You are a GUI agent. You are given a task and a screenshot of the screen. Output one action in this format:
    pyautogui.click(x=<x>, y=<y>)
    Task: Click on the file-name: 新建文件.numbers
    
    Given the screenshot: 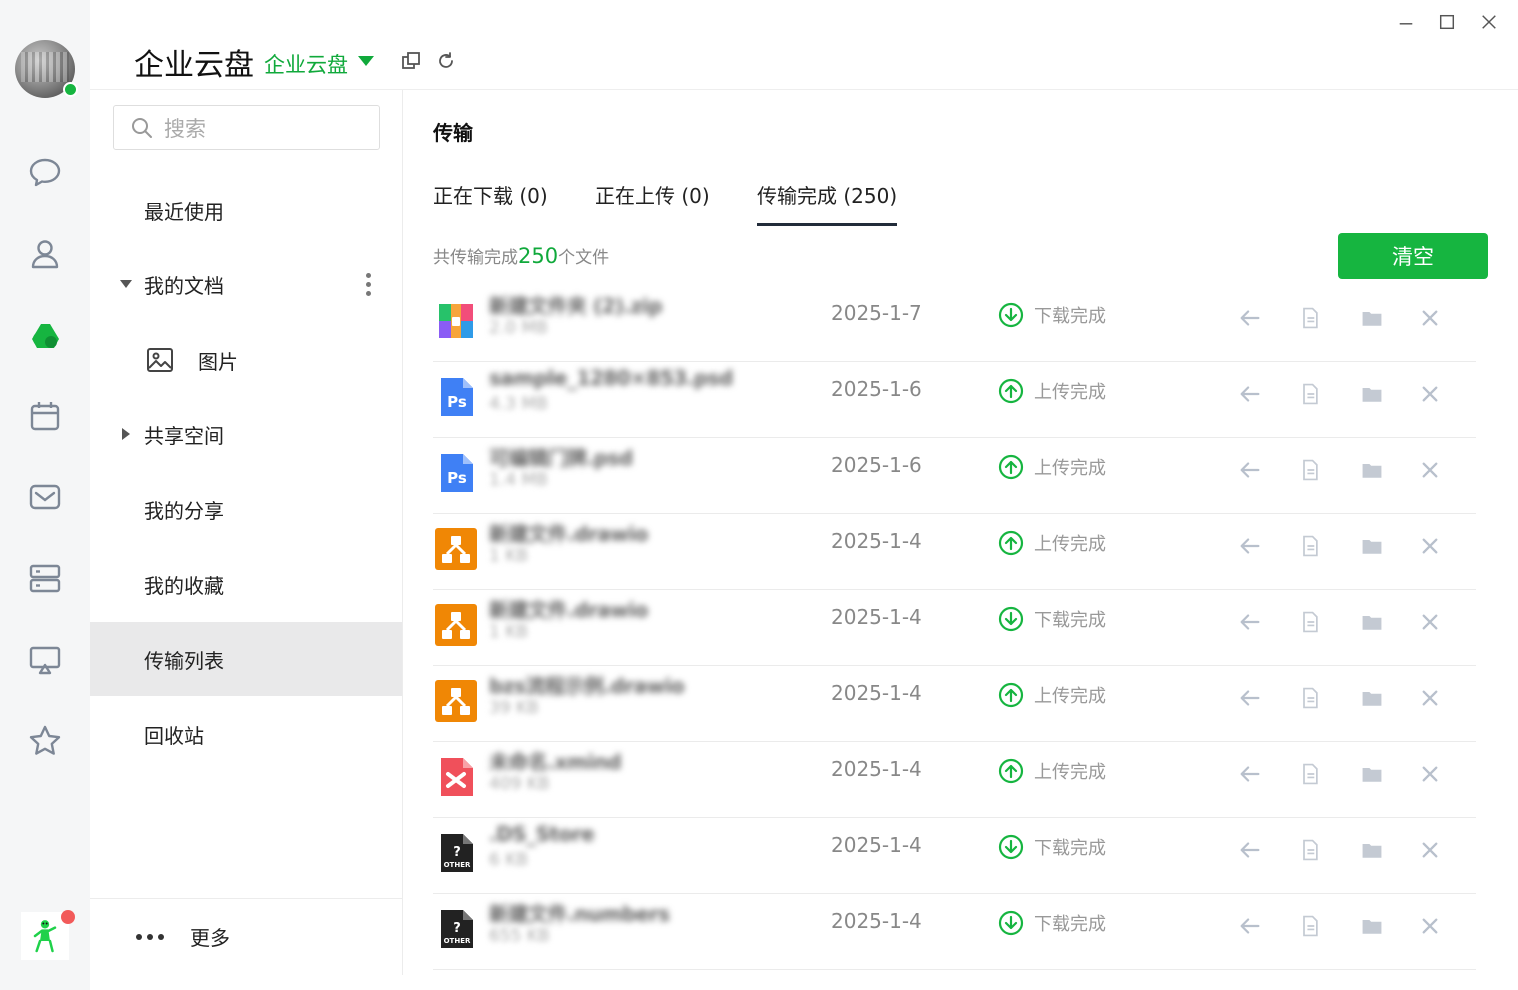 What is the action you would take?
    pyautogui.click(x=579, y=912)
    